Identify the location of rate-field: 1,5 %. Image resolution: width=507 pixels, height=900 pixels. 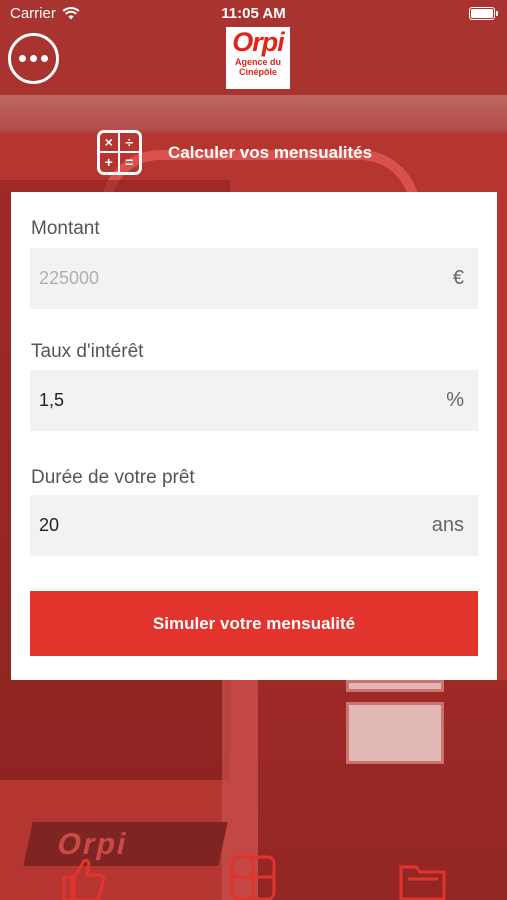
(254, 400).